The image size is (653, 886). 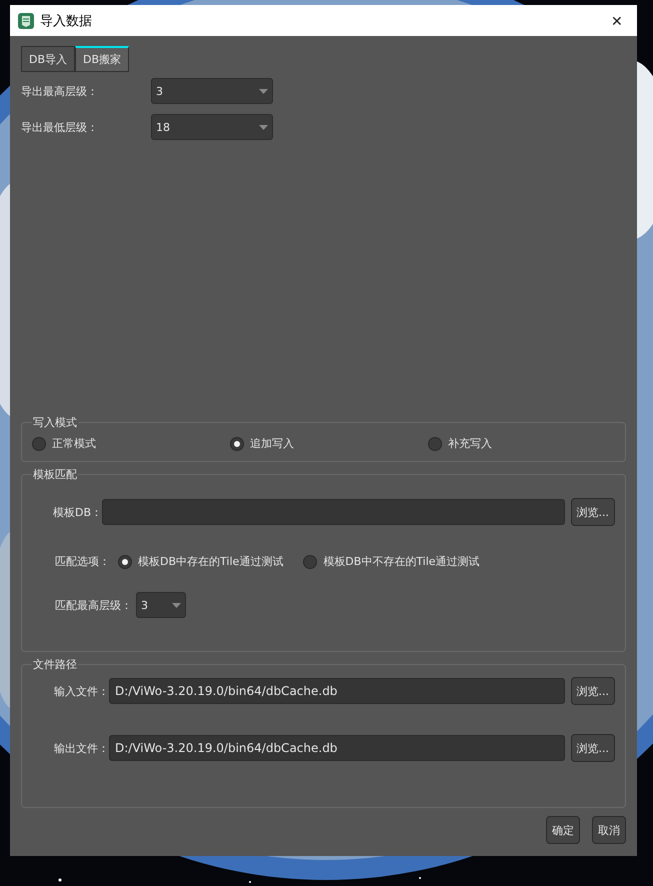 I want to click on tab: DB导入, so click(x=48, y=59).